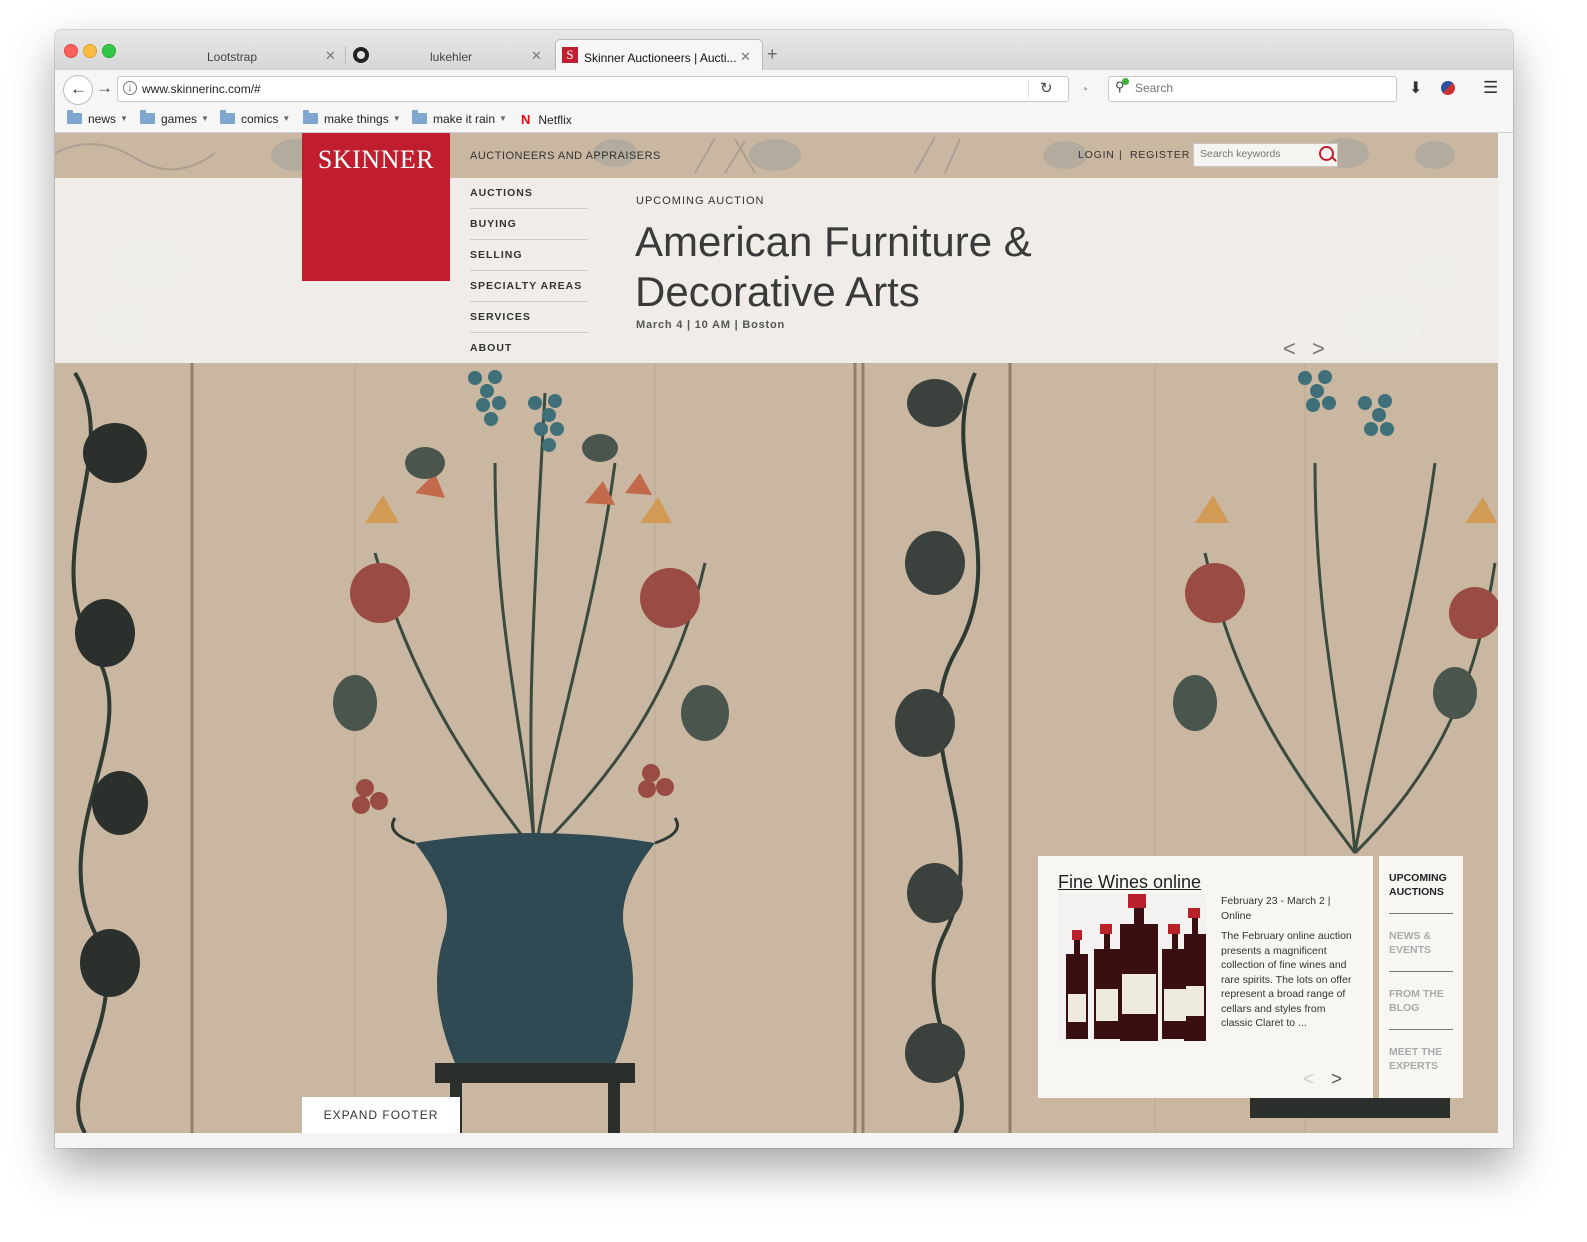 This screenshot has height=1242, width=1587. Describe the element at coordinates (529, 193) in the screenshot. I see `menu-item-auctions: AUCTIONS` at that location.